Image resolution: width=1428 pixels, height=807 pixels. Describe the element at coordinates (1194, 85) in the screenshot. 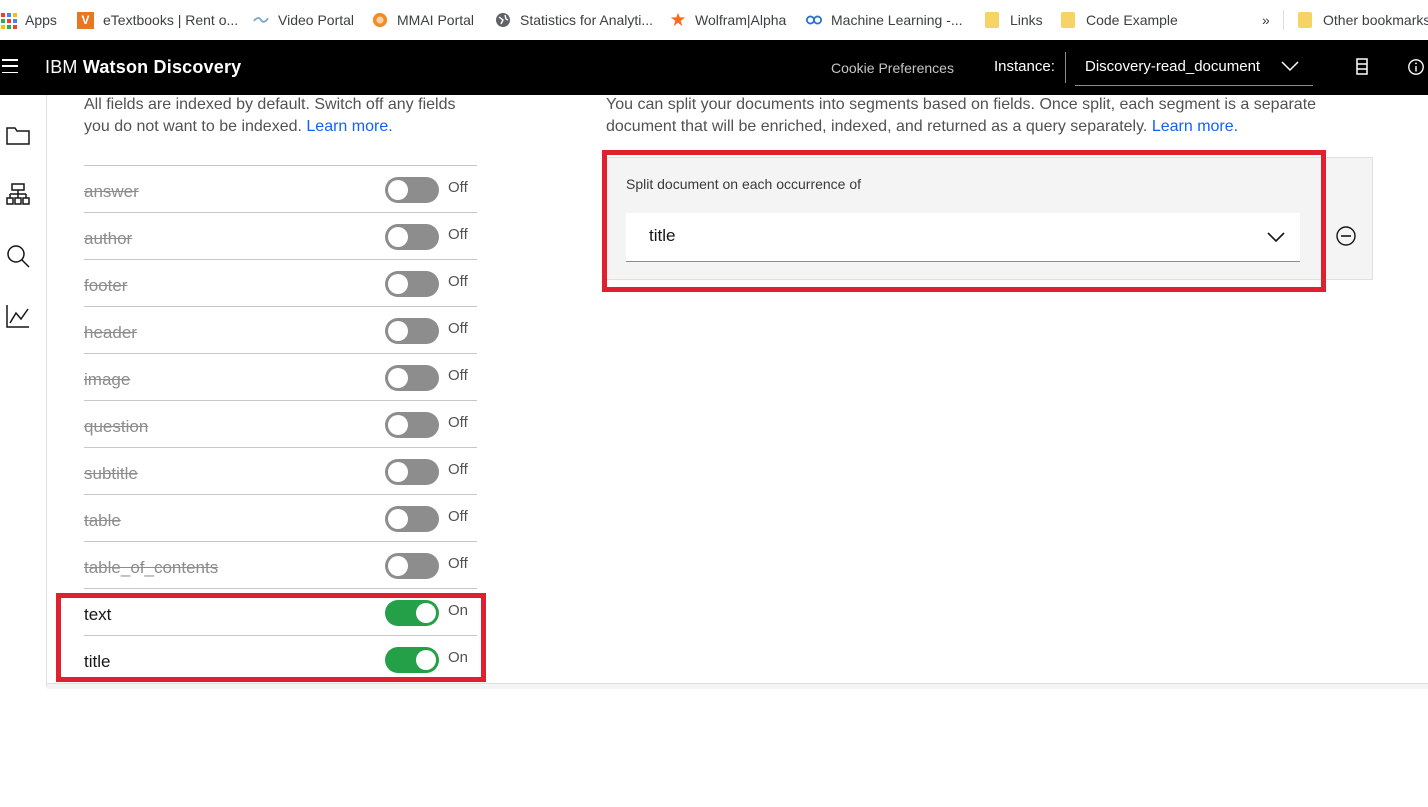

I see `instance-underline` at that location.